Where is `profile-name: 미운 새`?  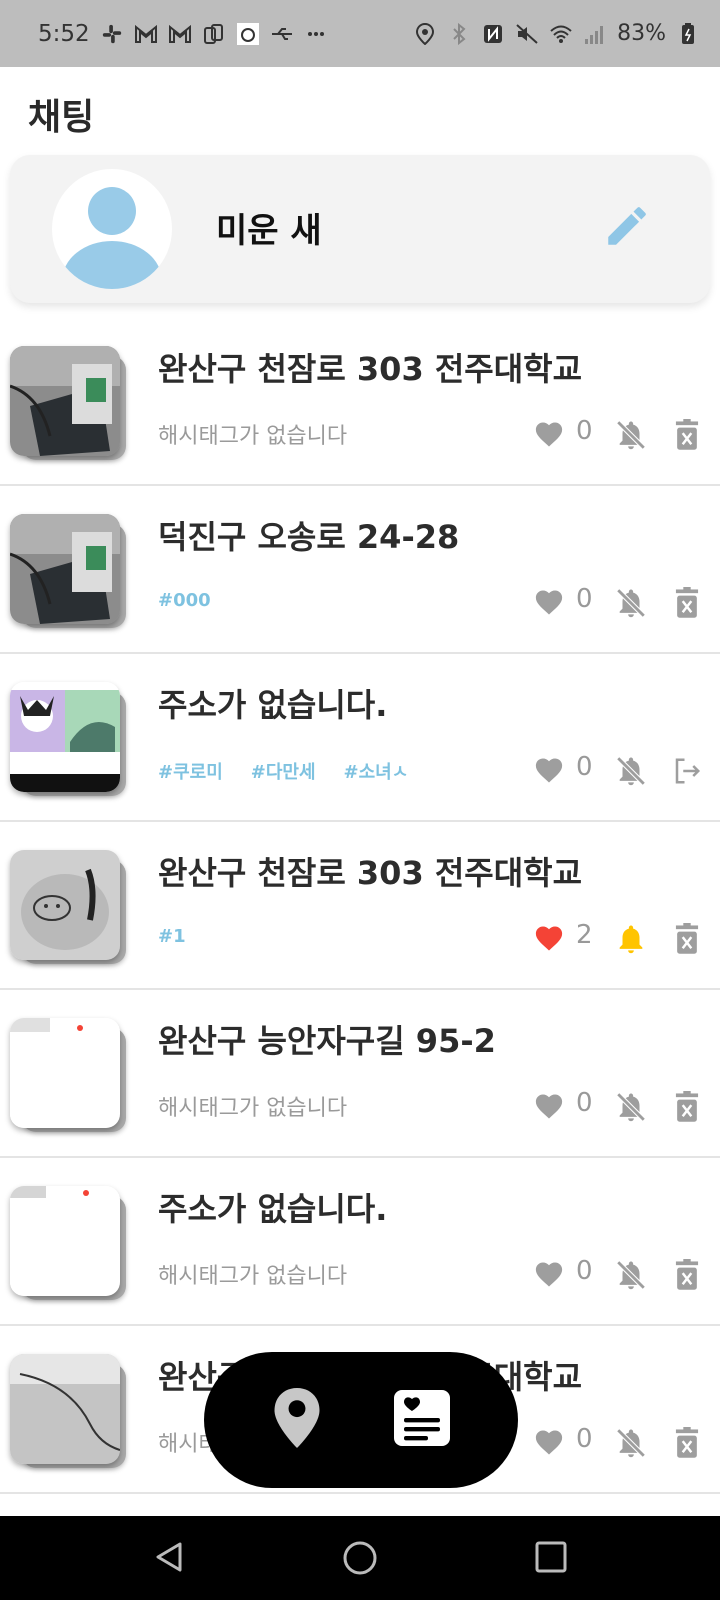 profile-name: 미운 새 is located at coordinates (269, 231).